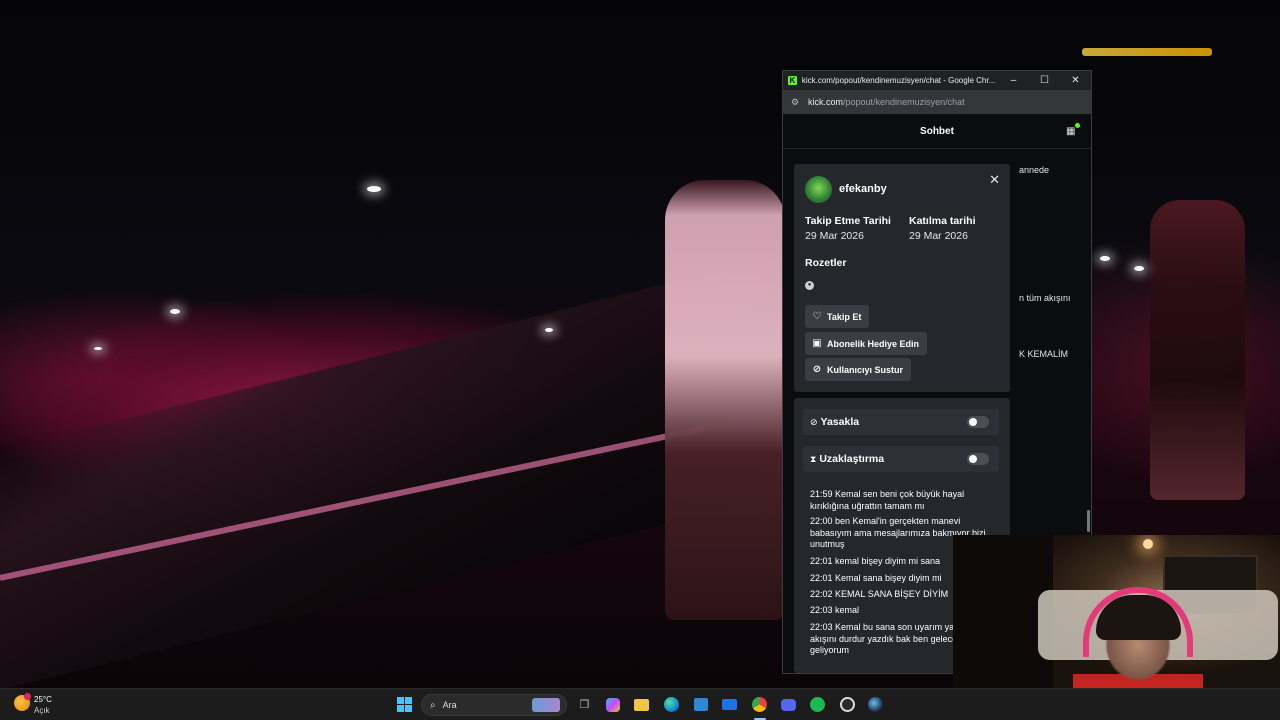 The width and height of the screenshot is (1280, 720). I want to click on chat-message-fragment: annede, so click(1034, 170).